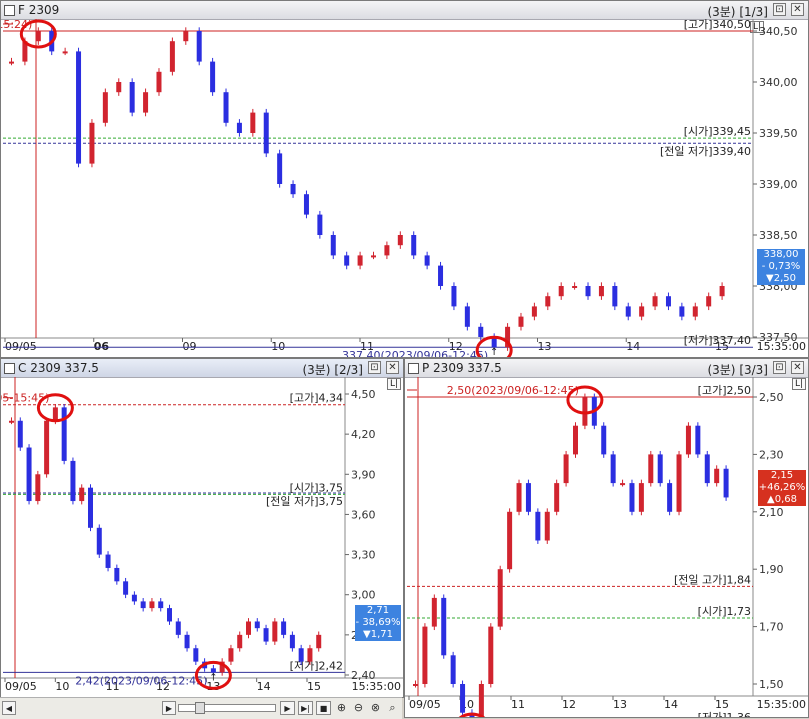  I want to click on scroll-thumb, so click(200, 708).